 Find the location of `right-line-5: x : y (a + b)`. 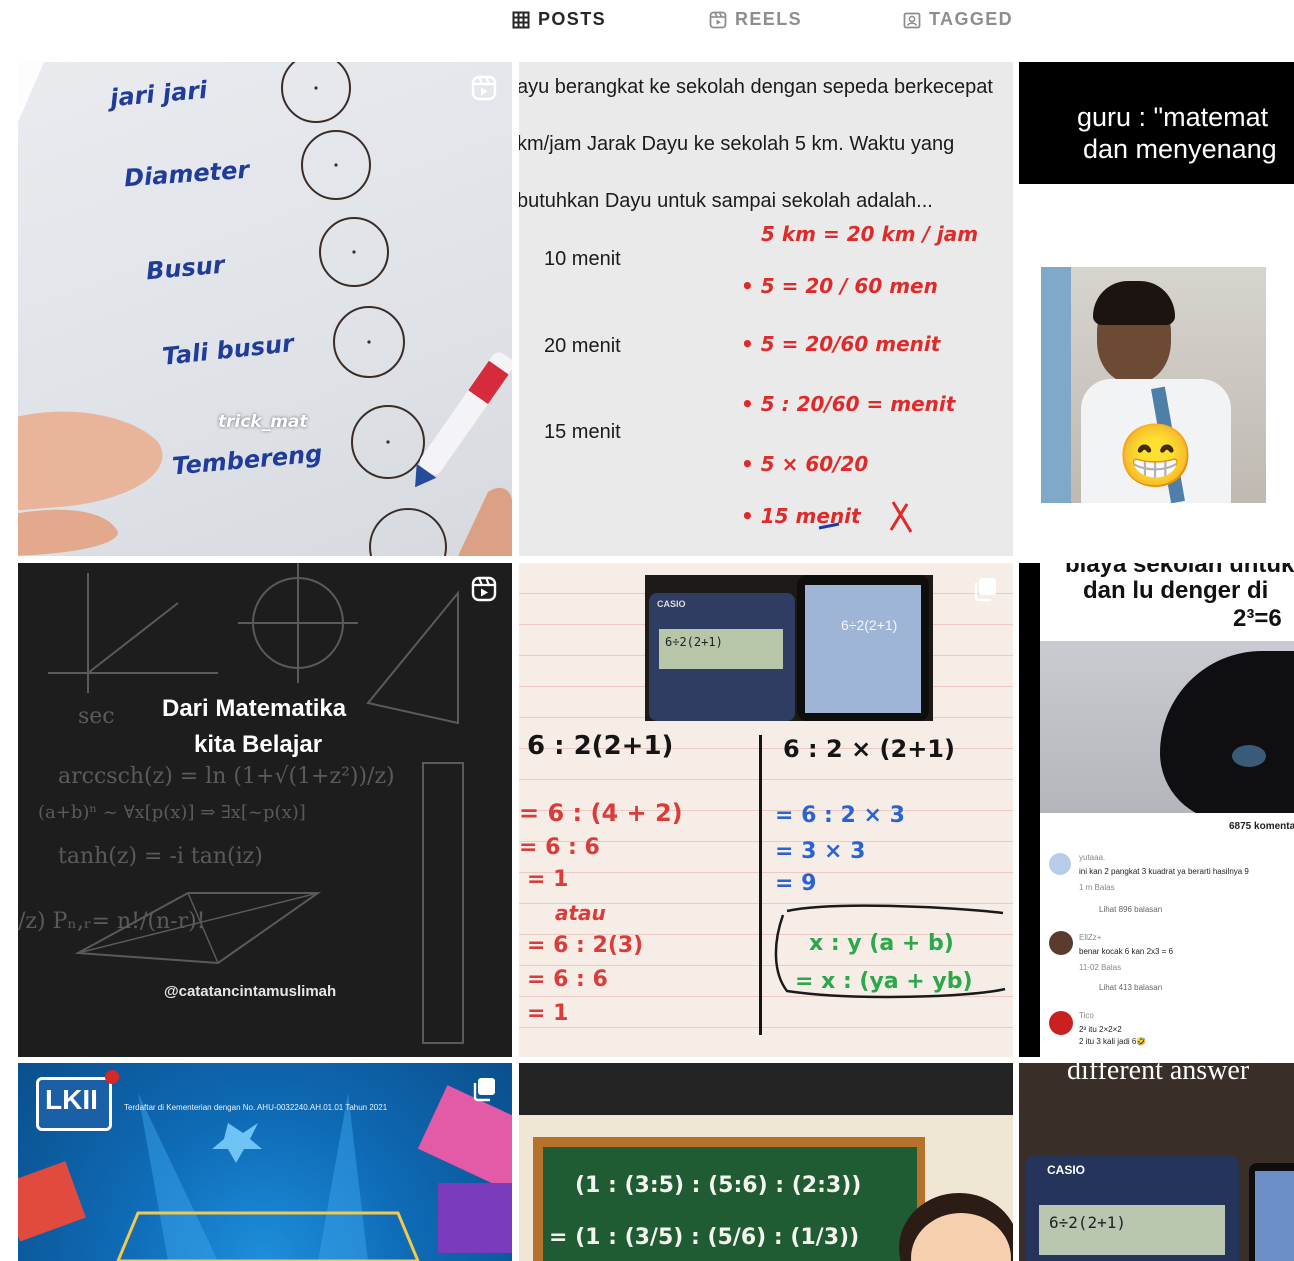

right-line-5: x : y (a + b) is located at coordinates (881, 943).